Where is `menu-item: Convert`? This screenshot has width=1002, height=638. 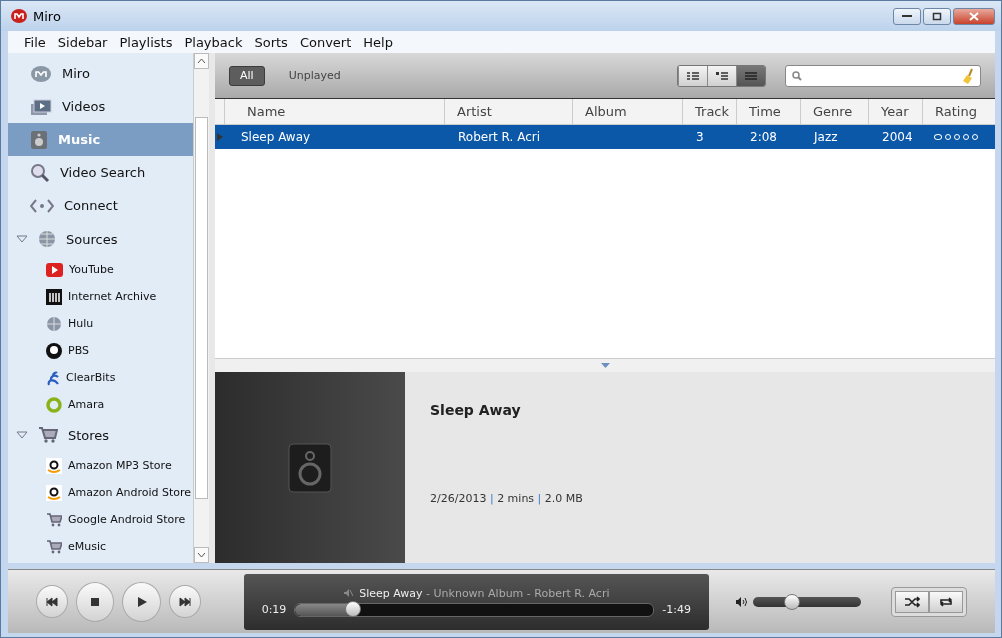
menu-item: Convert is located at coordinates (325, 42).